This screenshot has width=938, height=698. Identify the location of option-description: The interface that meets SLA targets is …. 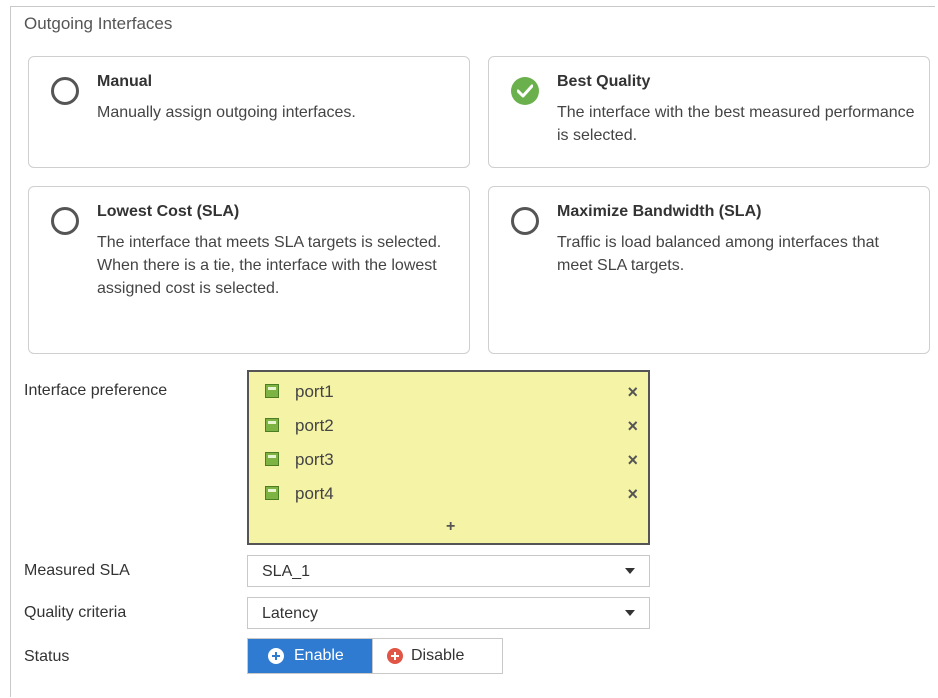
(269, 265).